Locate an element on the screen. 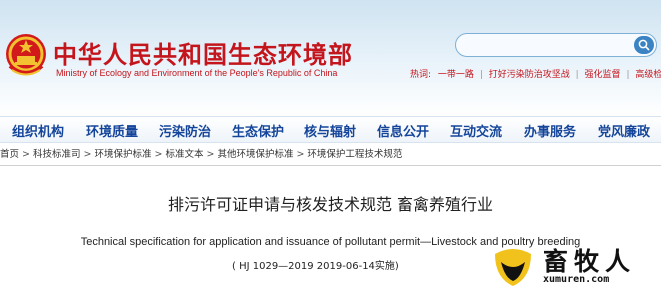  breadcrumb-item: 标准文本 is located at coordinates (184, 153).